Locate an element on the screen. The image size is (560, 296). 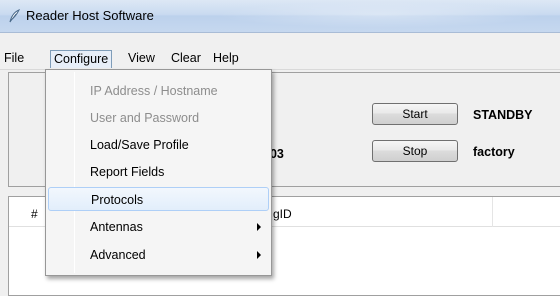
menu-item-user-password: User and Password is located at coordinates (158, 118).